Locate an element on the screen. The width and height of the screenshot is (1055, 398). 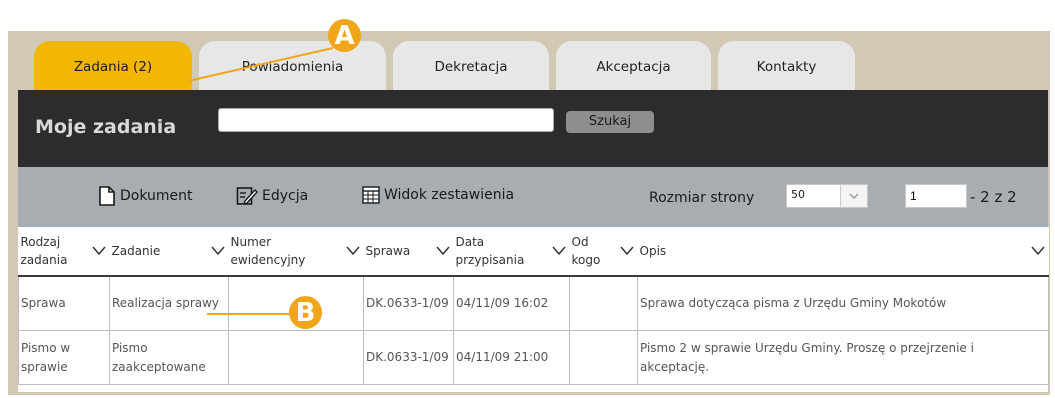
callout-b: B is located at coordinates (305, 312).